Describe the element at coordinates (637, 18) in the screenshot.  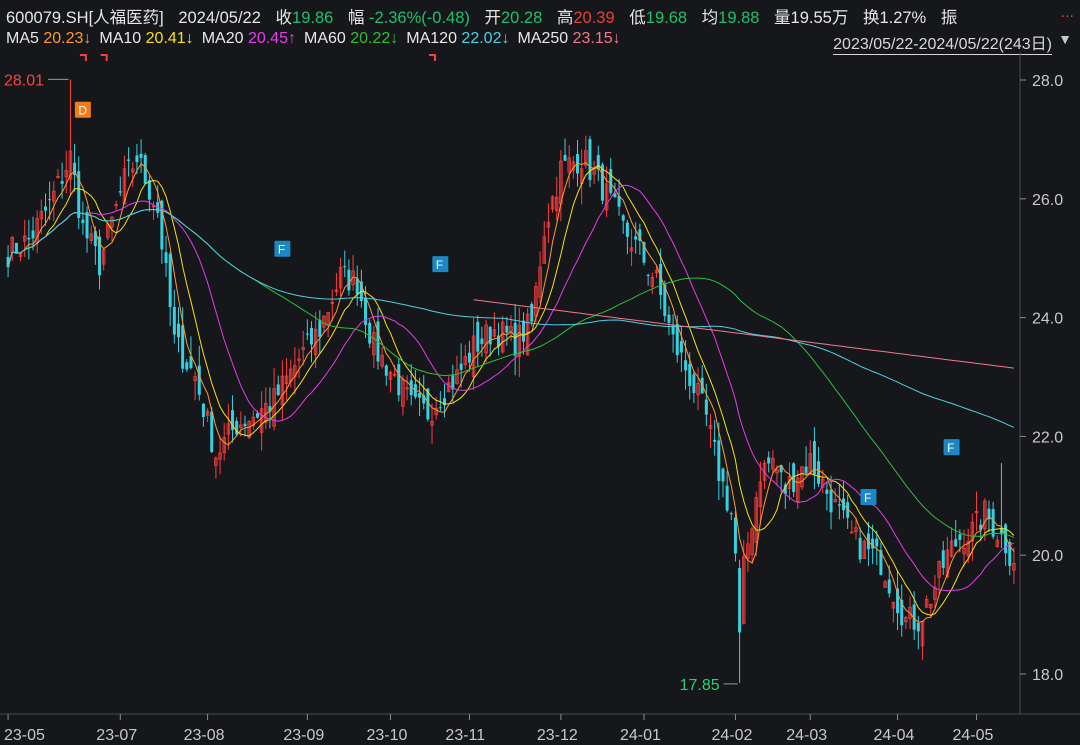
I see `low-label: 低` at that location.